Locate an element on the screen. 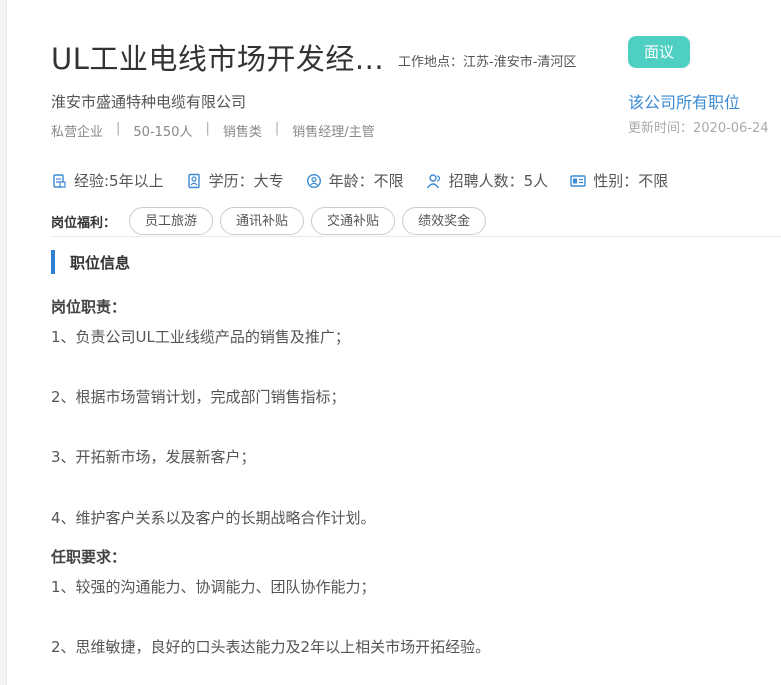 This screenshot has height=685, width=781. job-category: 销售类 is located at coordinates (242, 132).